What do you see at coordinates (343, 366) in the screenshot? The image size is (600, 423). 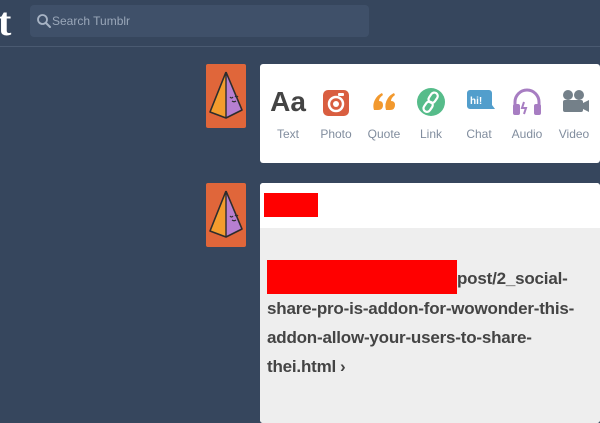 I see `chevron-right-icon: ›` at bounding box center [343, 366].